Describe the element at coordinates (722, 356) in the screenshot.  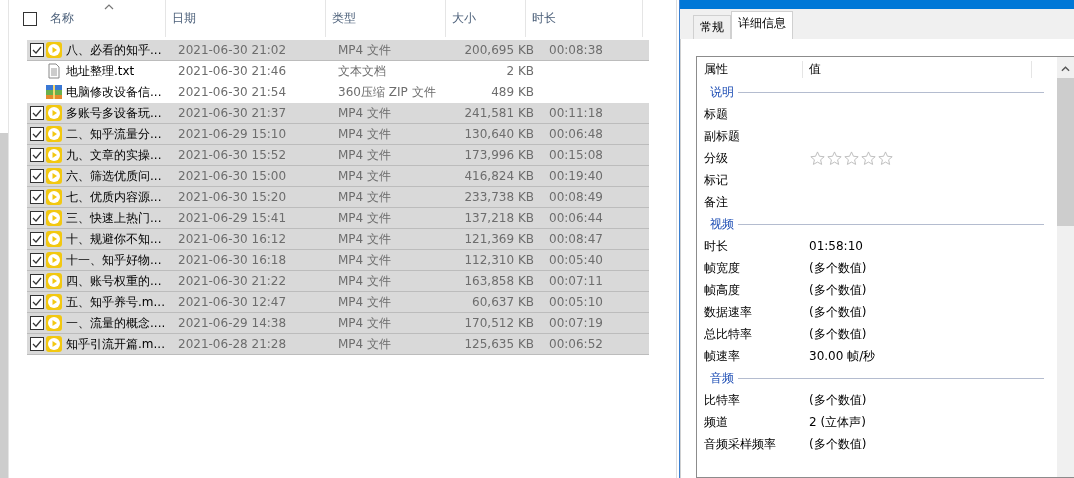
I see `property-name: 帧速率` at that location.